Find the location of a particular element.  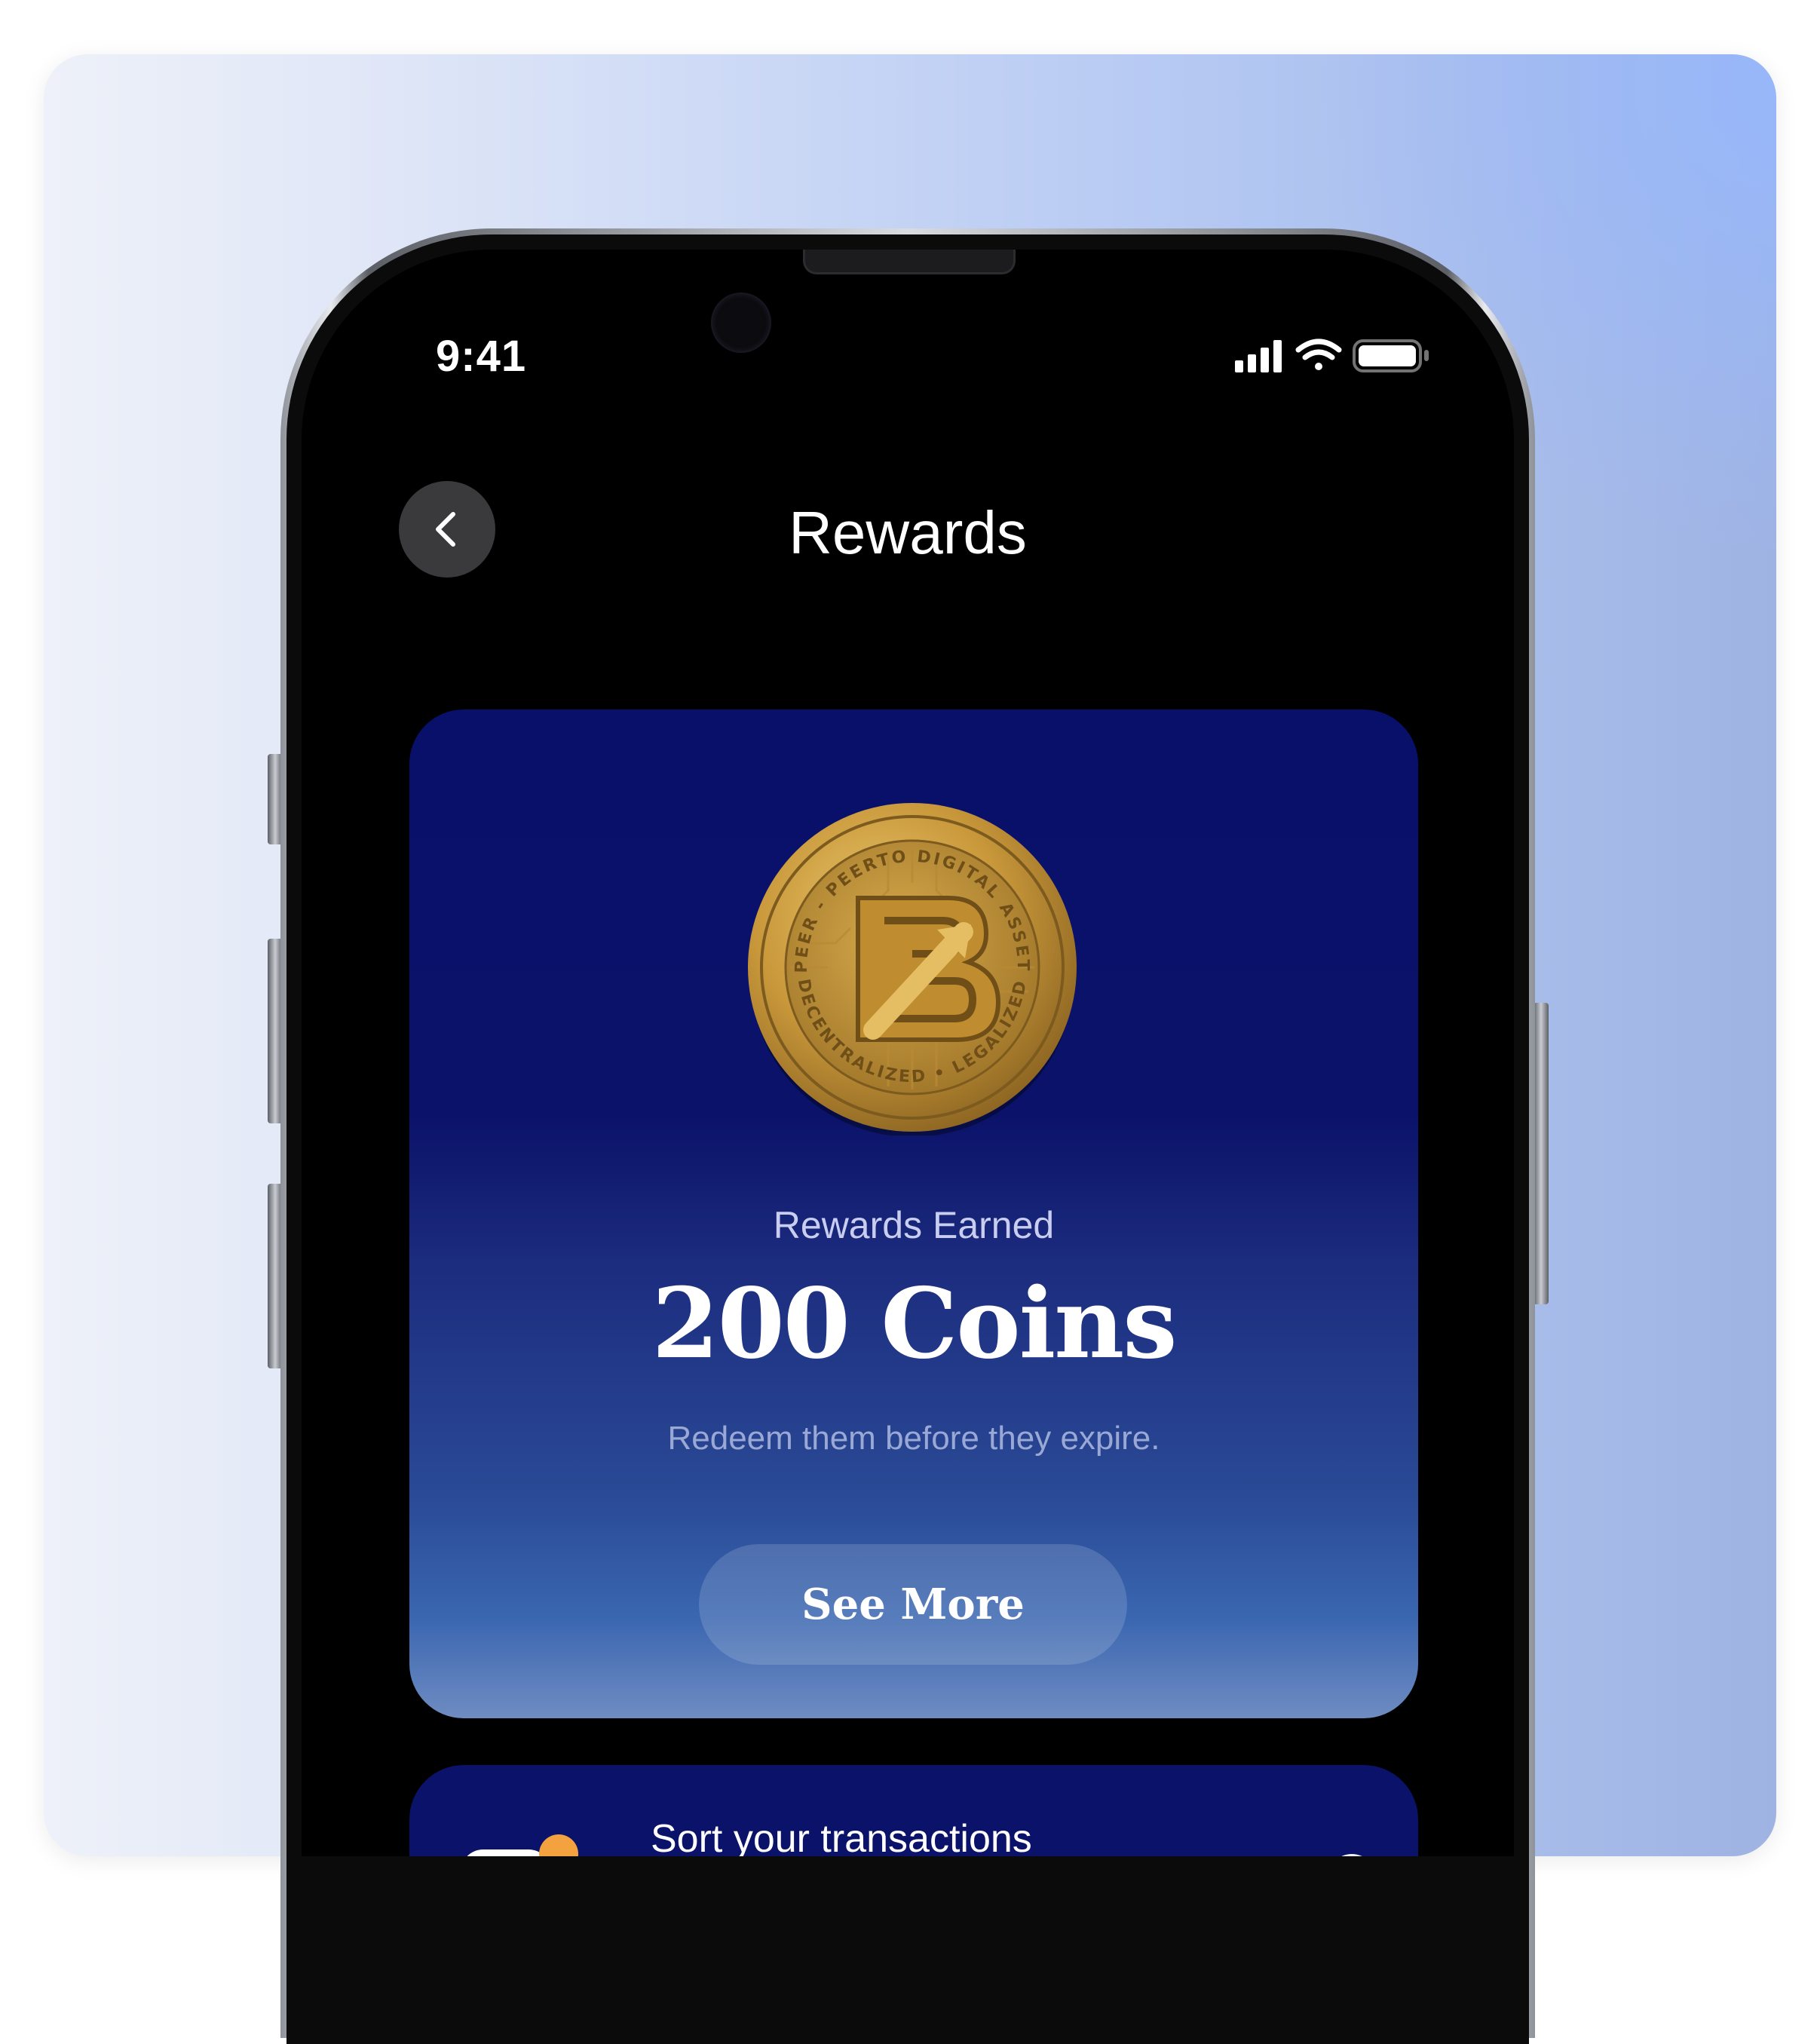

status-time: 9:41 is located at coordinates (481, 356).